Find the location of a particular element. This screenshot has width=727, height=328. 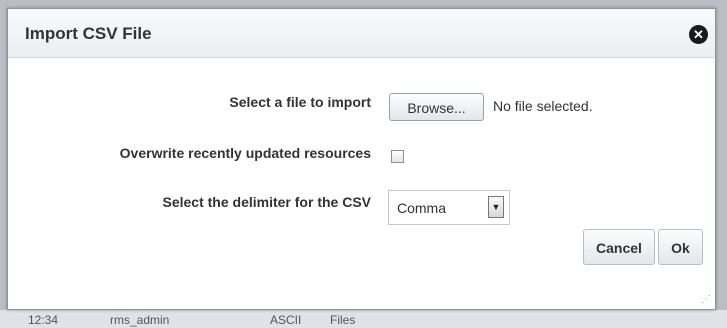

background-cell: 12:34 is located at coordinates (43, 320).